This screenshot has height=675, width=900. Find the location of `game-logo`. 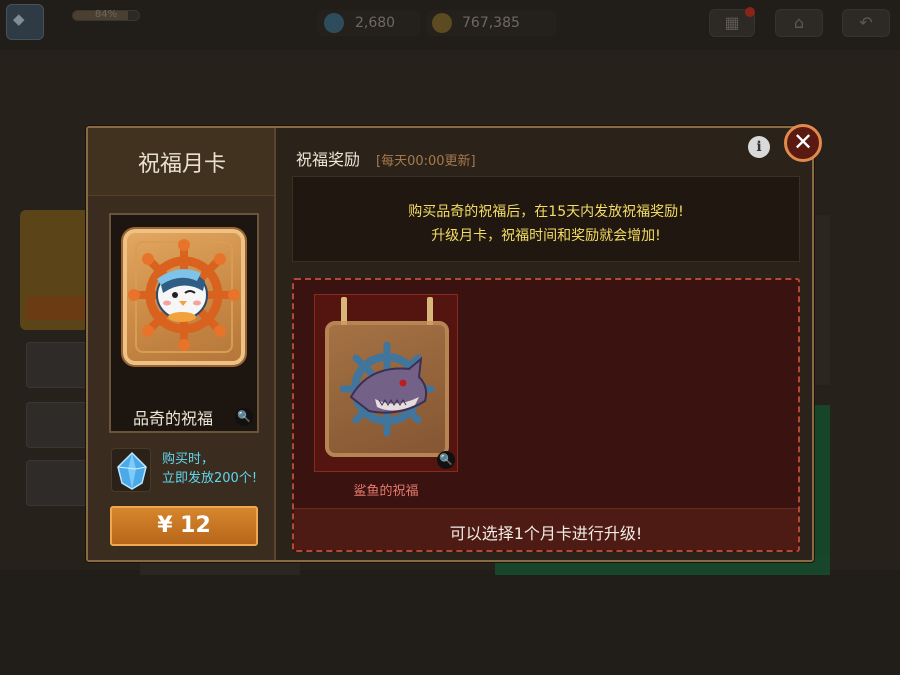

game-logo is located at coordinates (25, 22).